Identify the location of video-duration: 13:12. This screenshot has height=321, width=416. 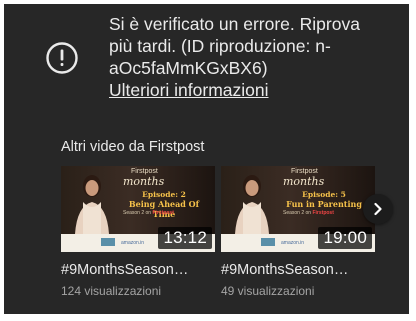
(185, 238).